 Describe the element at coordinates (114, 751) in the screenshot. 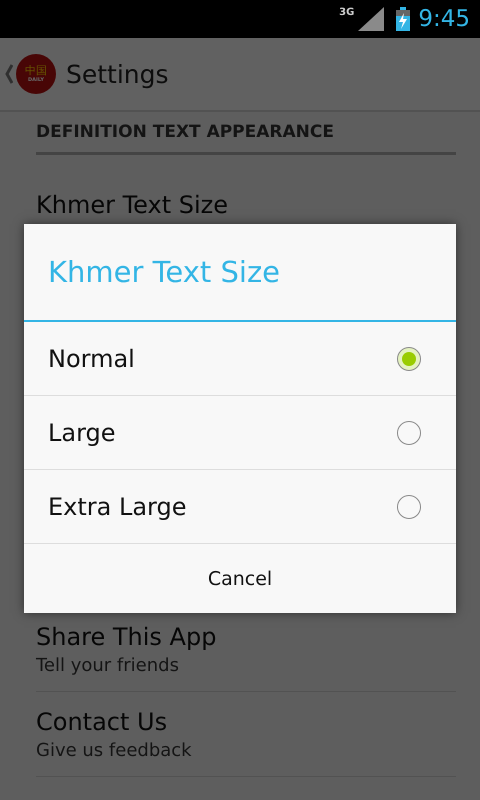

I see `setting-summary: Give us feedback` at that location.